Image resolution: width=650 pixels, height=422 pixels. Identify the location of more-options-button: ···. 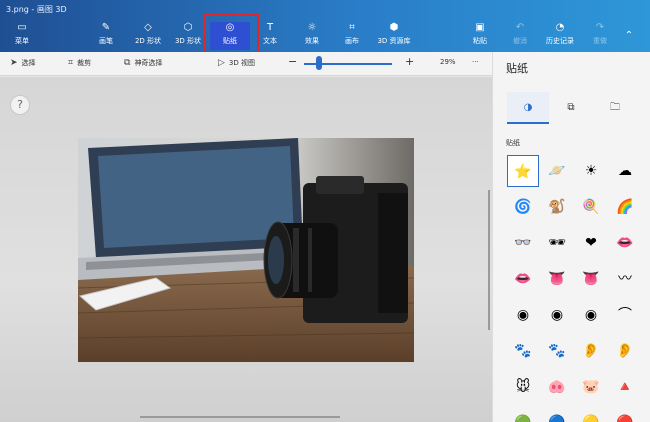
(475, 62).